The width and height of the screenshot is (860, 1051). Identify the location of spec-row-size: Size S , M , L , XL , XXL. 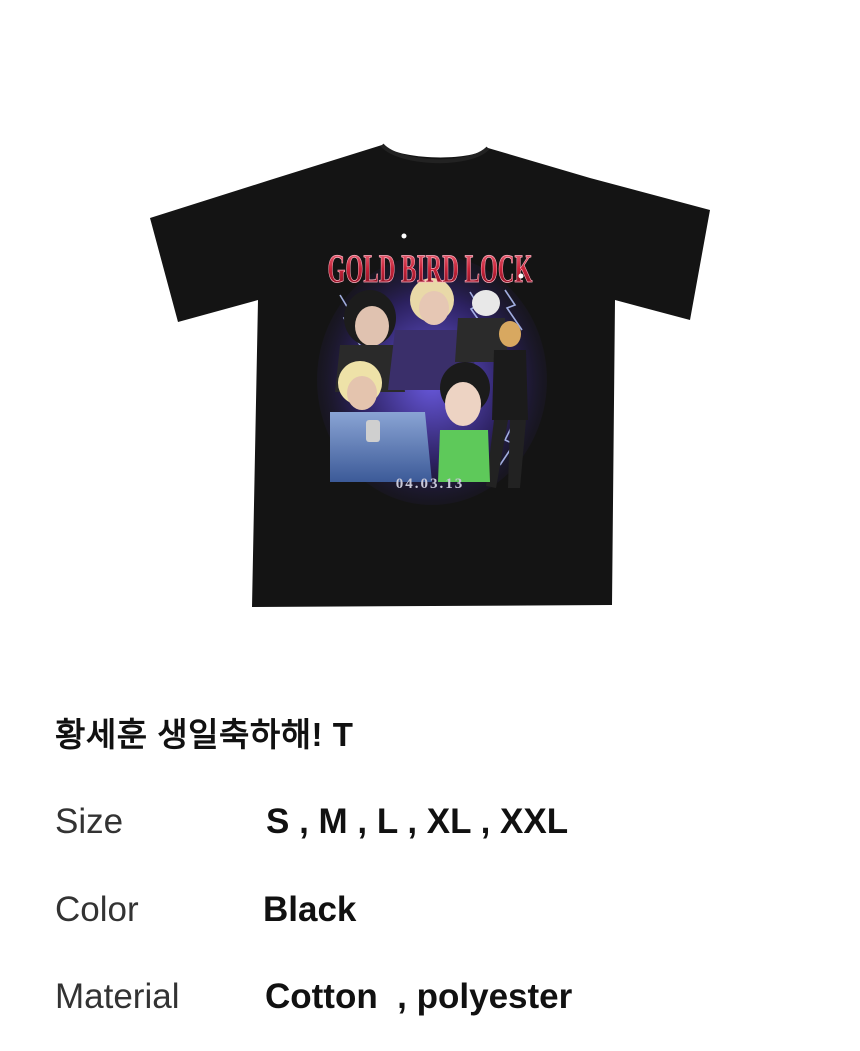
(430, 822).